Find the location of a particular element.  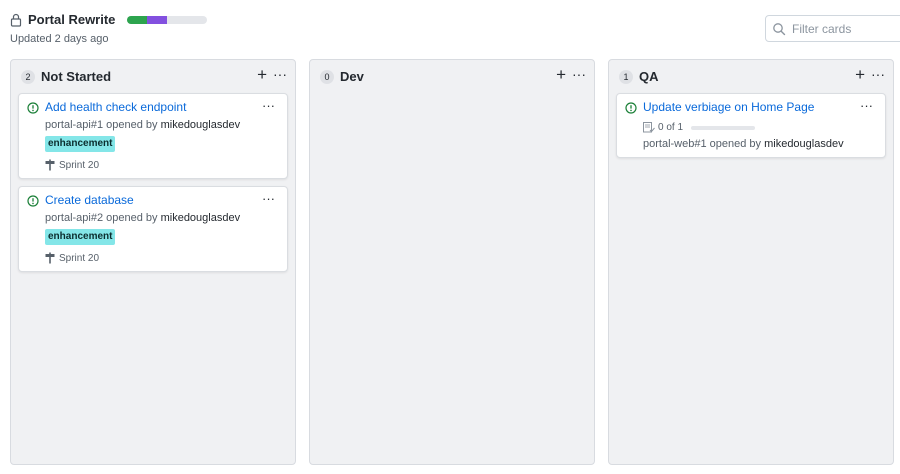

checklist-icon is located at coordinates (649, 127).